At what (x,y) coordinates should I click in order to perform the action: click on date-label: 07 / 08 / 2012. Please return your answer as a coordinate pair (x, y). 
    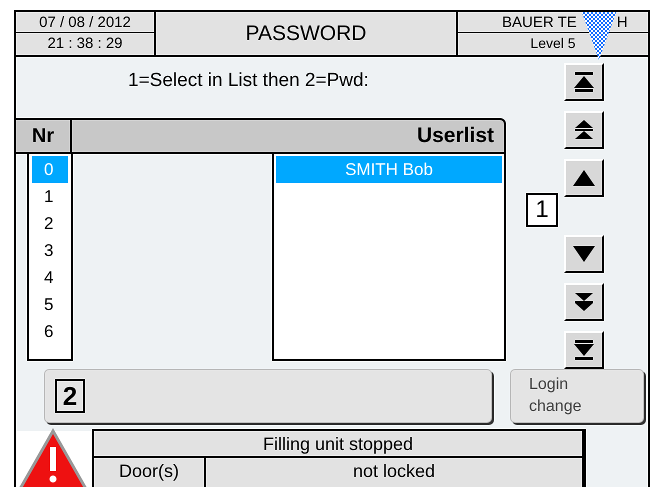
    Looking at the image, I should click on (85, 22).